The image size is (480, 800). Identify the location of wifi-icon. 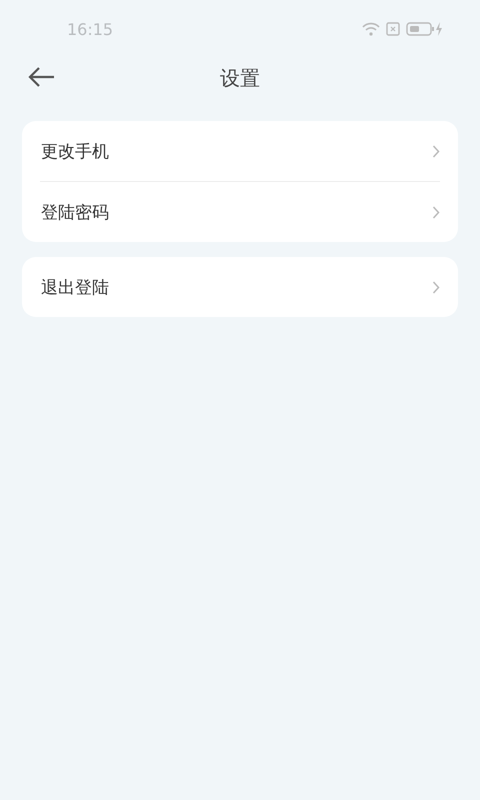
(371, 29).